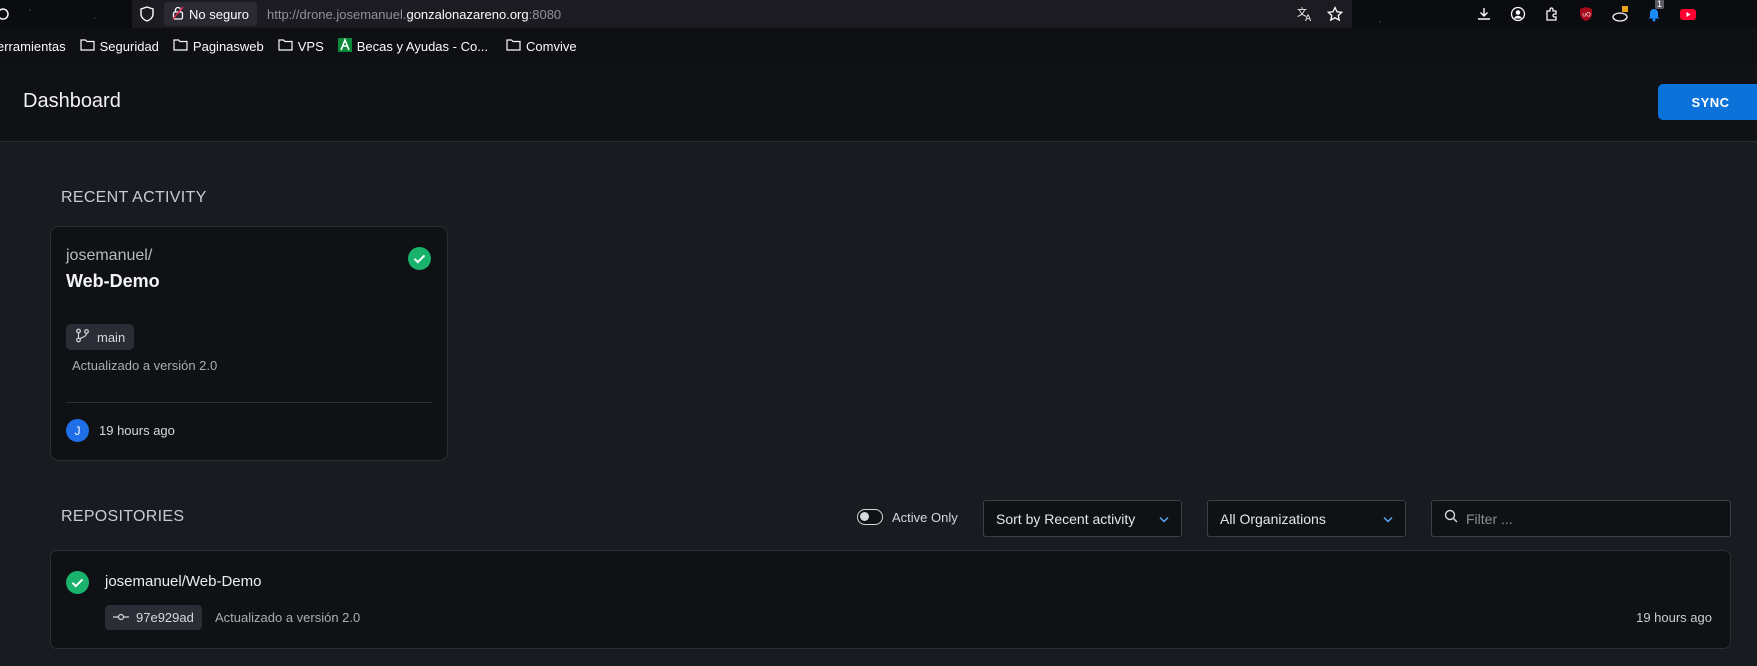 This screenshot has width=1757, height=666. What do you see at coordinates (183, 581) in the screenshot?
I see `repository-name: josemanuel/Web-Demo` at bounding box center [183, 581].